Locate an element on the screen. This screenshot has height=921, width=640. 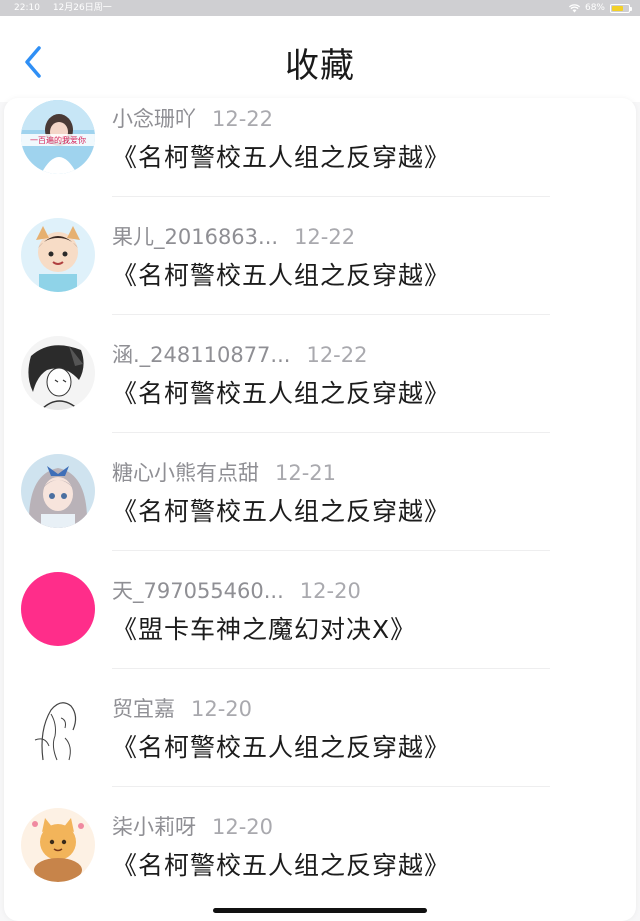
user-name-text: 糖心小熊有点甜 is located at coordinates (185, 473).